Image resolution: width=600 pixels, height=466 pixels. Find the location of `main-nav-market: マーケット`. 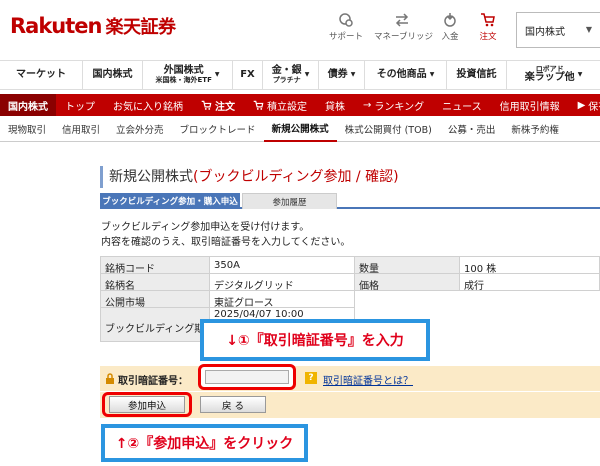

main-nav-market: マーケット is located at coordinates (41, 75).